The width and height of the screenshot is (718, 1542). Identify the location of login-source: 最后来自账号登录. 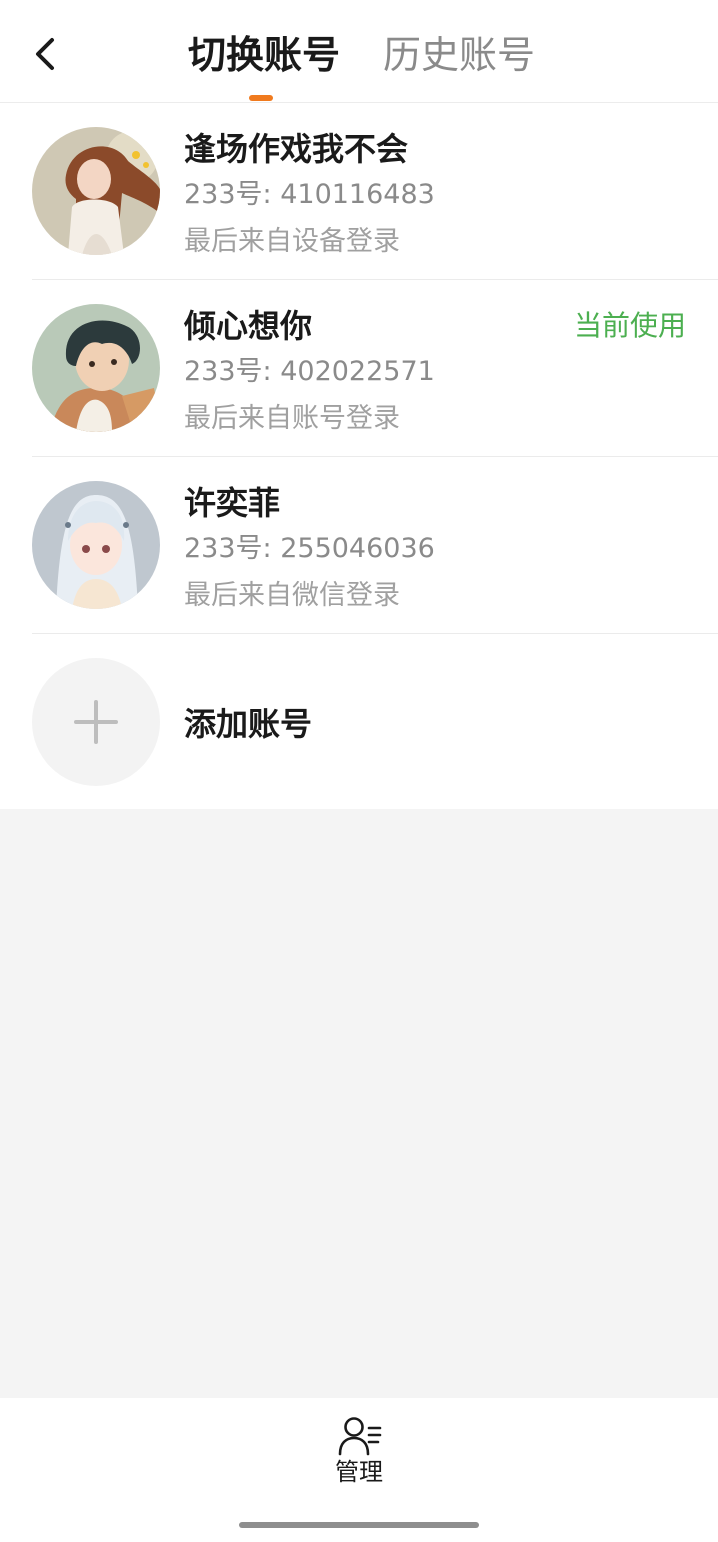
(292, 418).